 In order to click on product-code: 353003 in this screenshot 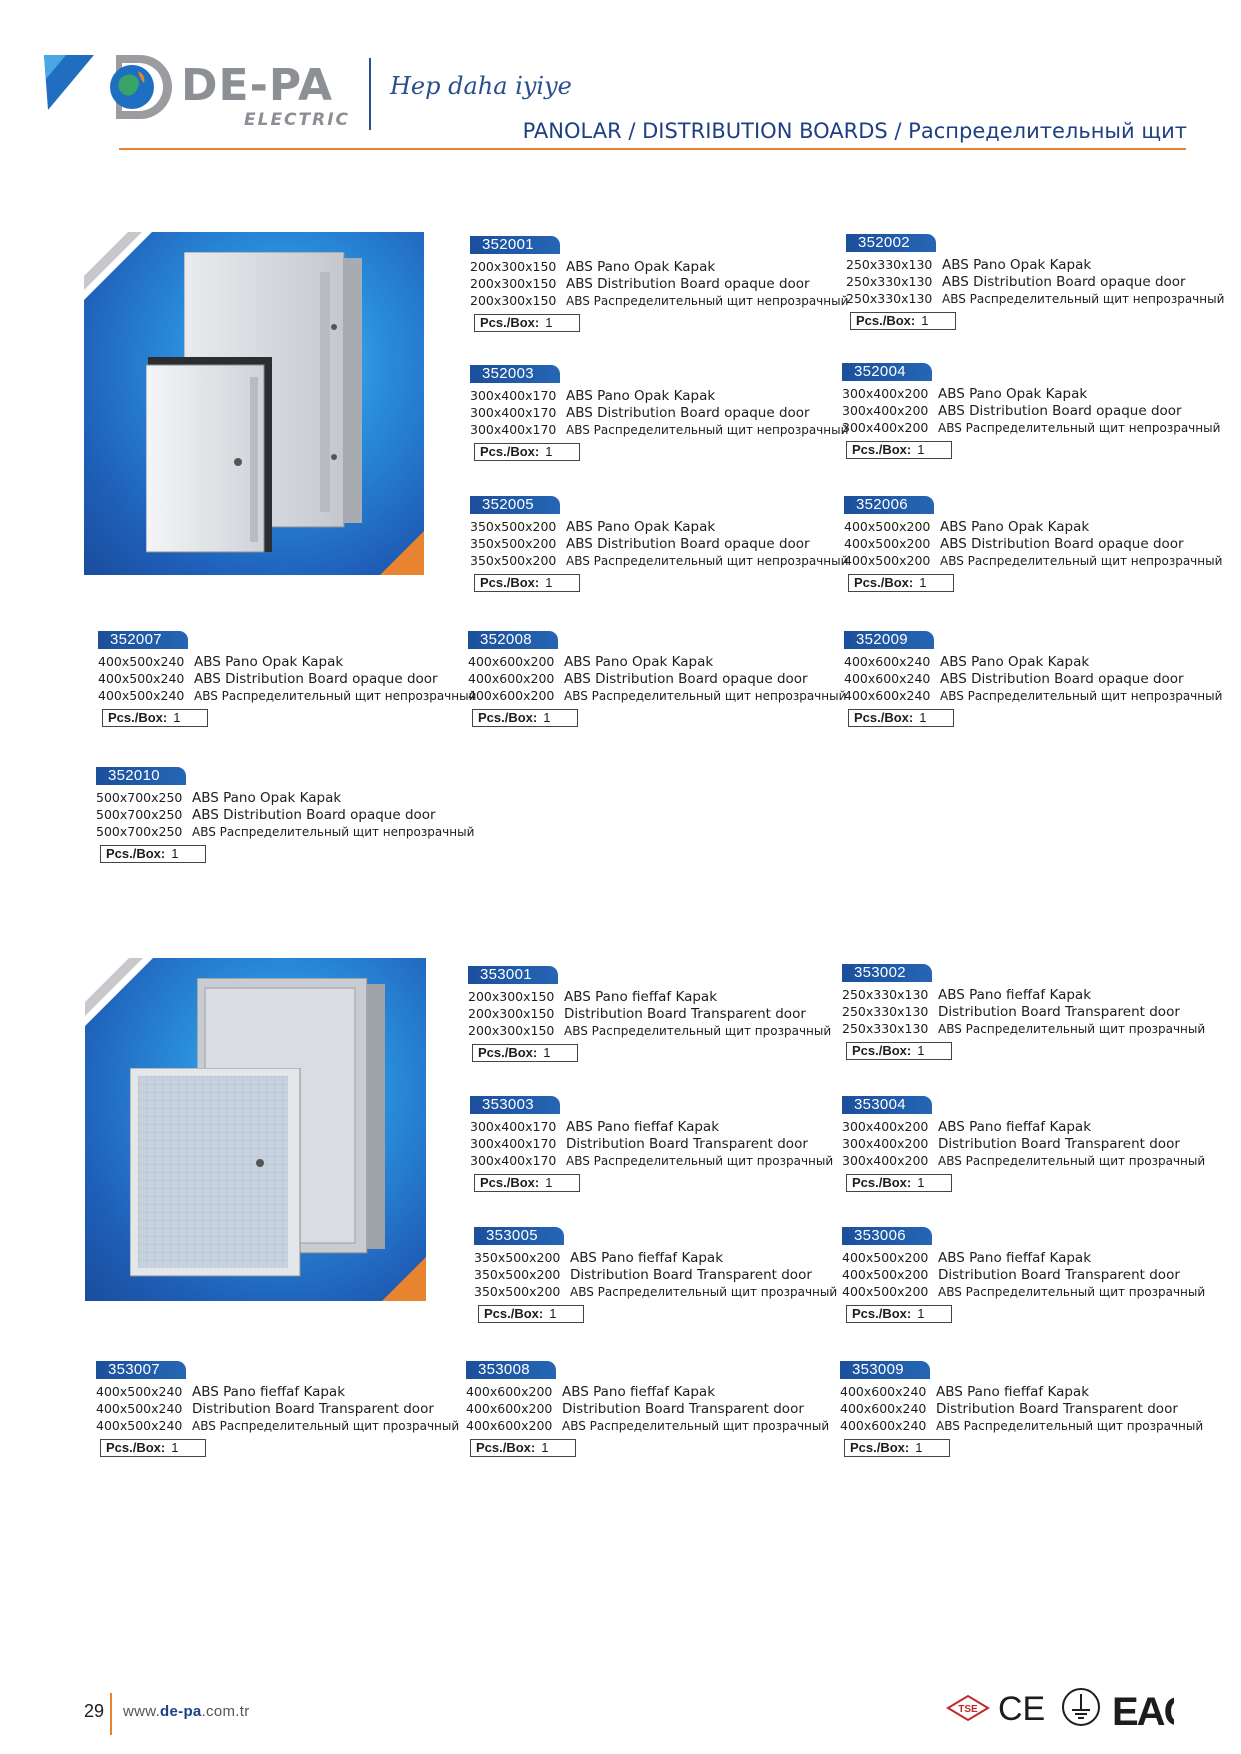, I will do `click(515, 1105)`.